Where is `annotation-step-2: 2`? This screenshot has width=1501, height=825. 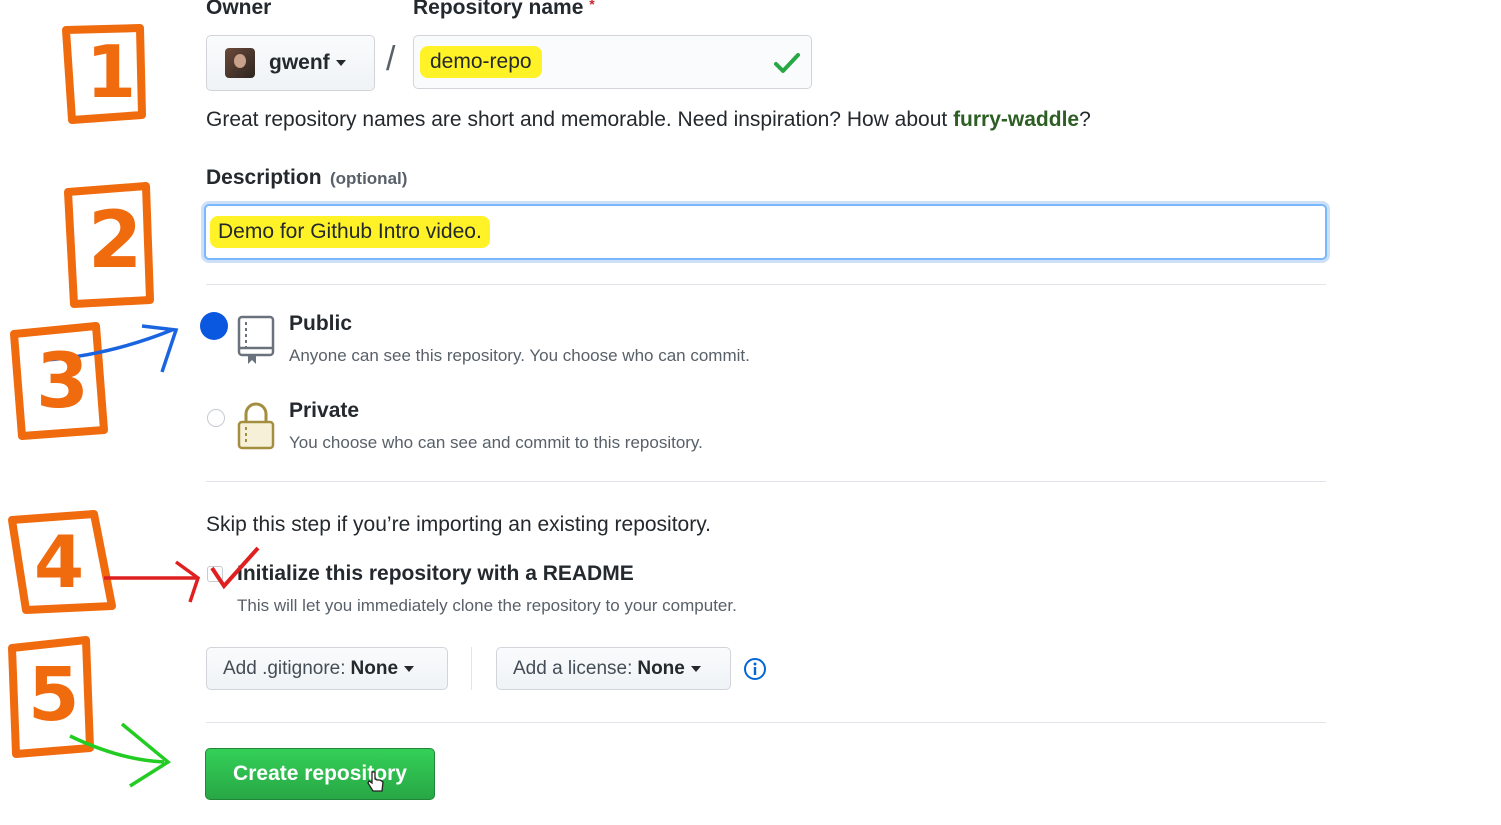
annotation-step-2: 2 is located at coordinates (115, 241).